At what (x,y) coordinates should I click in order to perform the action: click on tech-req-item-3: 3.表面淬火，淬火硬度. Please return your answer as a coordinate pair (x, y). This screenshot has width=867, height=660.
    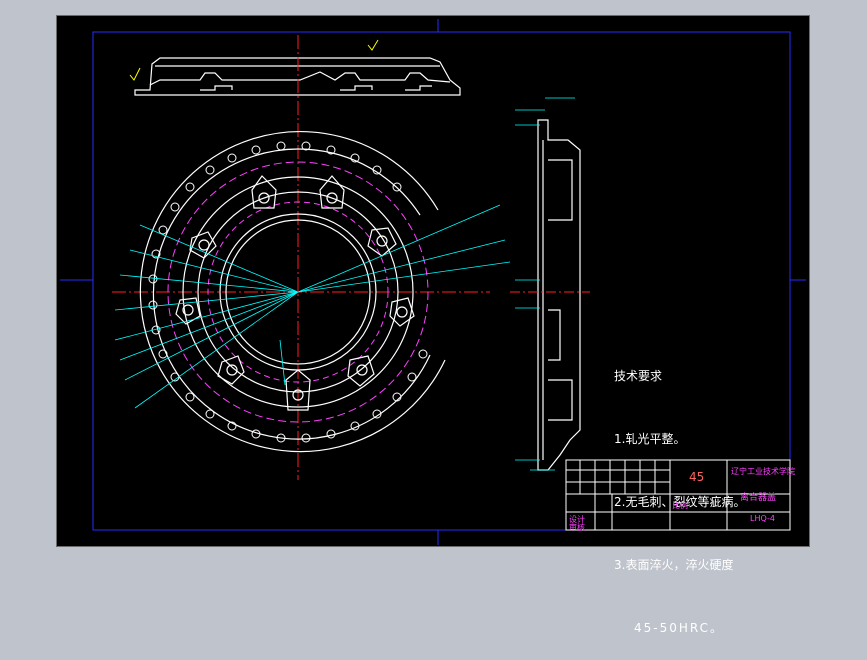
    Looking at the image, I should click on (674, 565).